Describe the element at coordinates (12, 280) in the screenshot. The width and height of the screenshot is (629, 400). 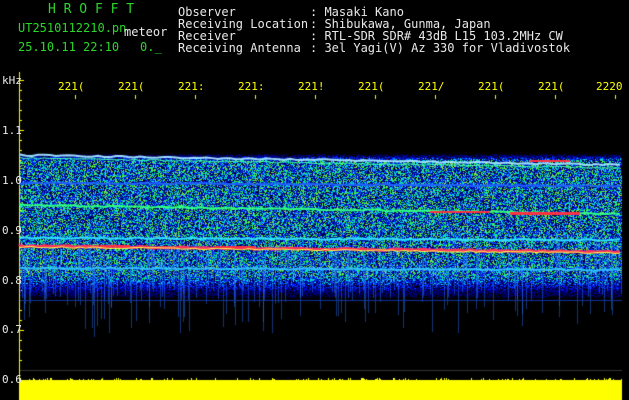
I see `y-tick-label: 0.8` at that location.